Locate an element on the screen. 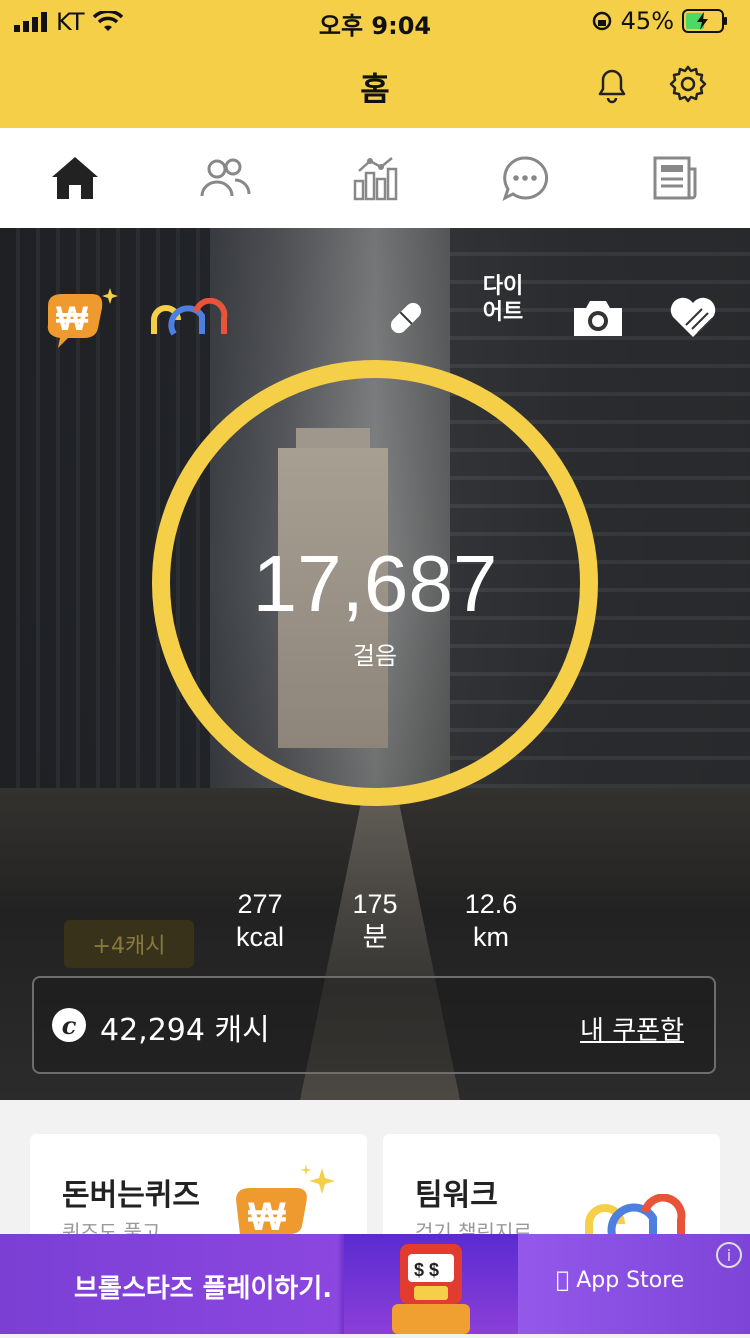 This screenshot has width=750, height=1338. teamwork-shortcut is located at coordinates (189, 318).